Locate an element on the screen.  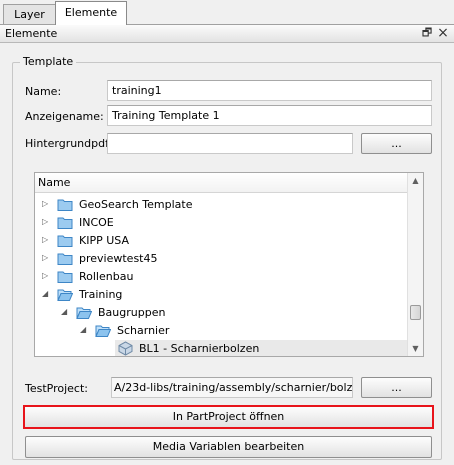
media-variables-button: Media Variablen bearbeiten is located at coordinates (228, 447).